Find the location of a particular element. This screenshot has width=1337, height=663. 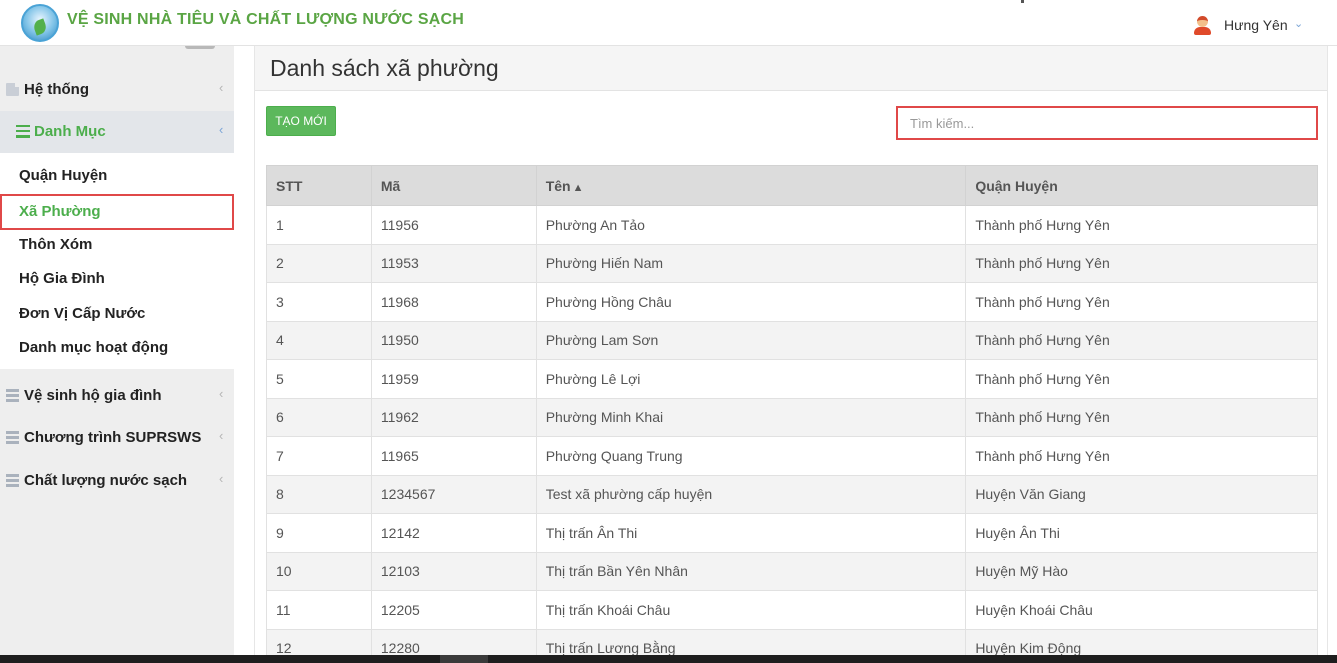

sidebar-group-label: Chương trình SUPRSWS is located at coordinates (113, 437).